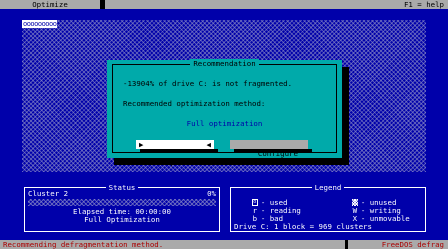 Image resolution: width=448 pixels, height=249 pixels. What do you see at coordinates (412, 244) in the screenshot?
I see `app-name: FreeDOS defrag` at bounding box center [412, 244].